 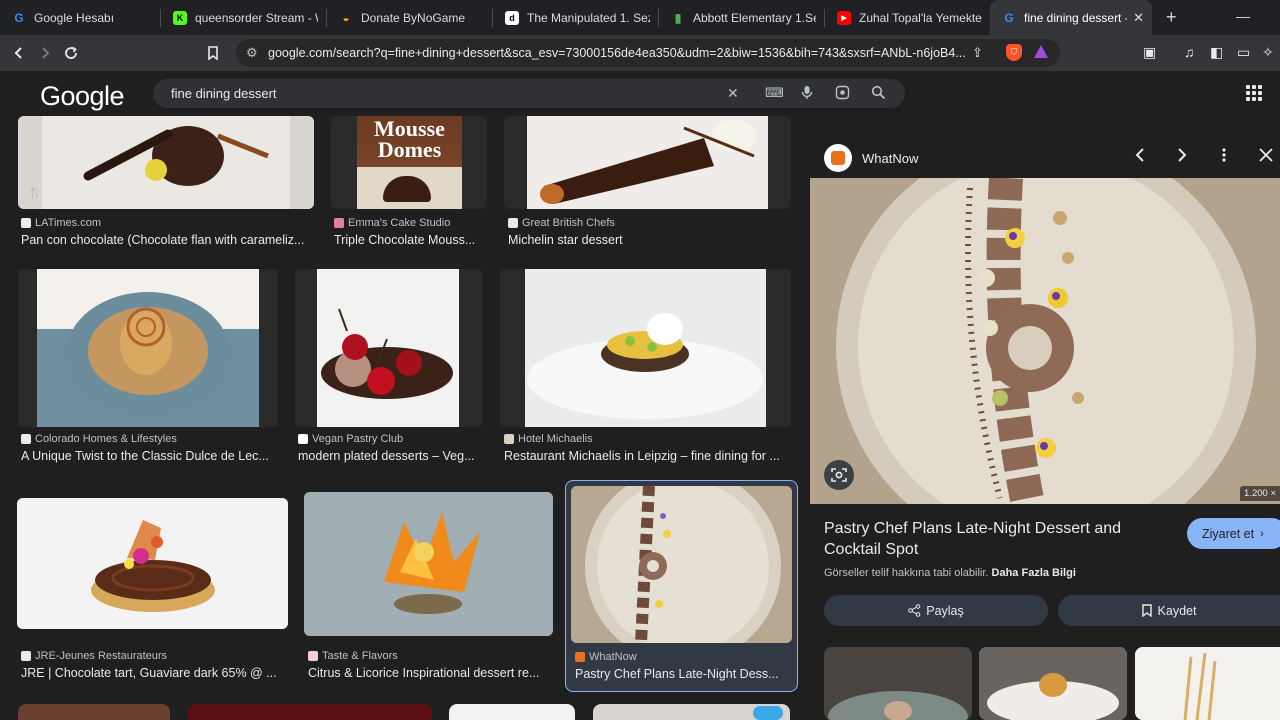 I want to click on search-icon, so click(x=878, y=94).